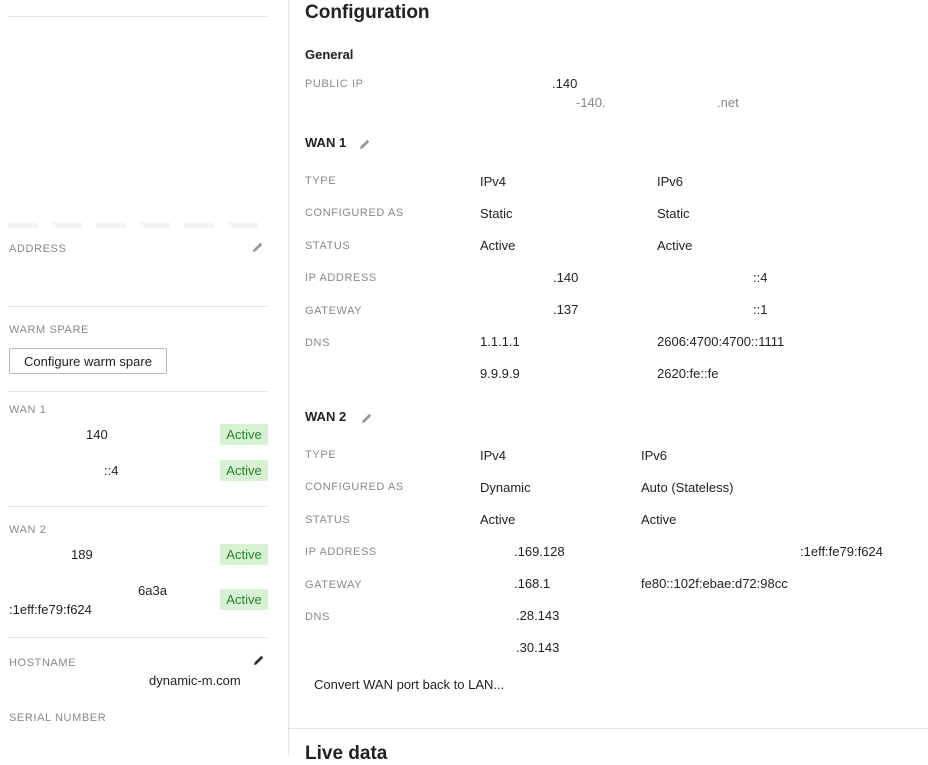 The height and width of the screenshot is (765, 928). What do you see at coordinates (496, 213) in the screenshot?
I see `wan1-ipv4-configured: Static` at bounding box center [496, 213].